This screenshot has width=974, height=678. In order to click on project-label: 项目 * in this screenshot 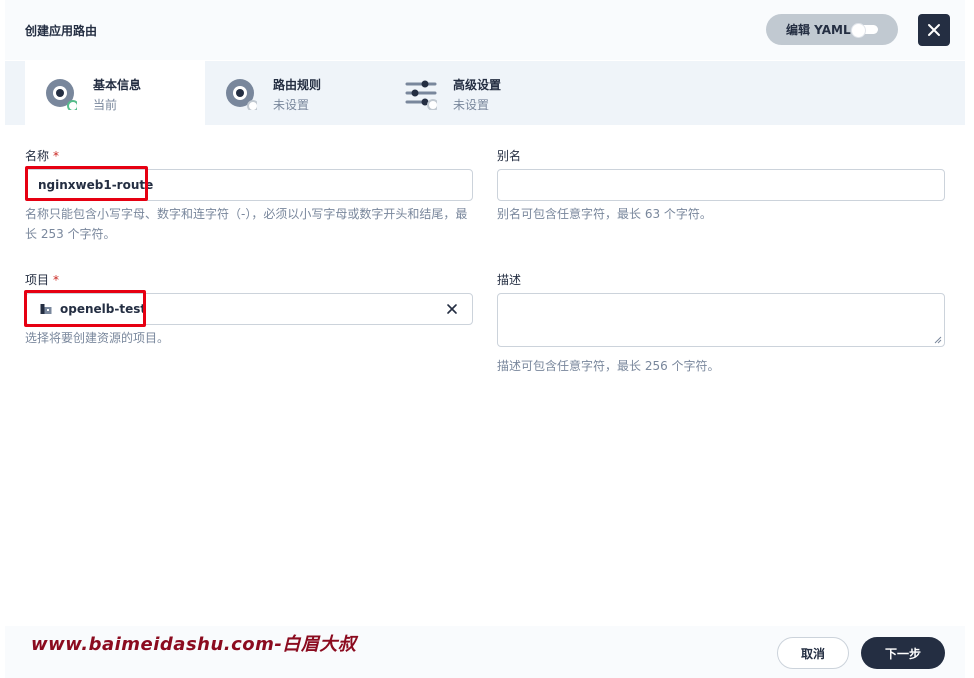, I will do `click(42, 279)`.